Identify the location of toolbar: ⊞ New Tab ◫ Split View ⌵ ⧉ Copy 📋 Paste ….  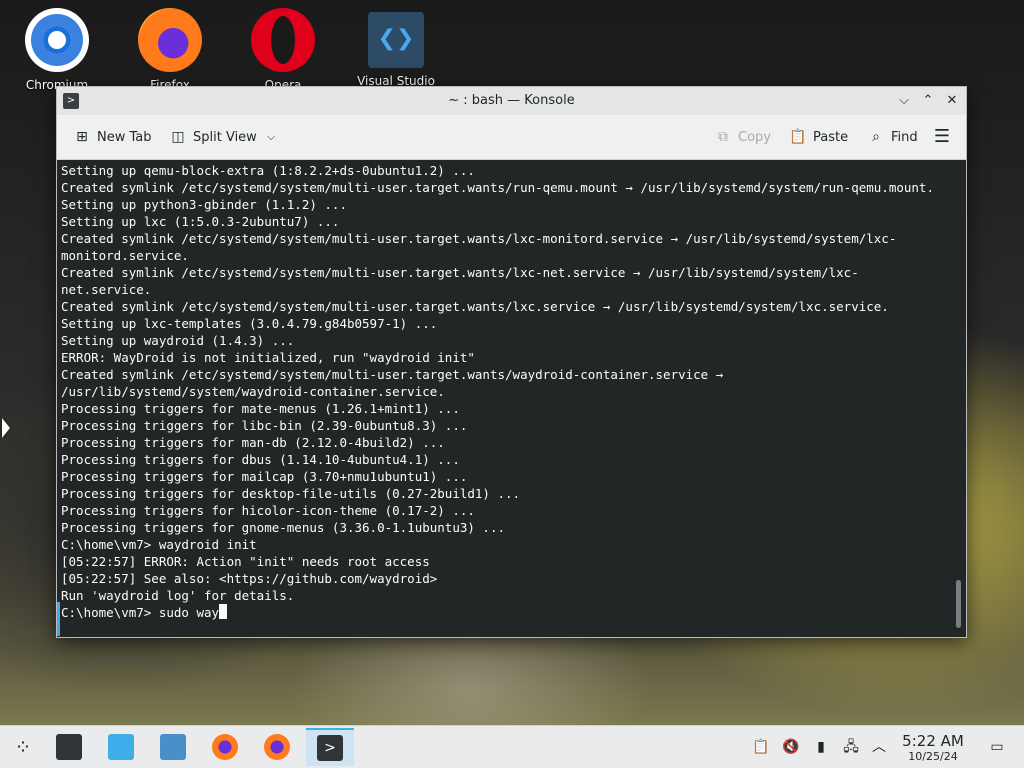
(511, 137).